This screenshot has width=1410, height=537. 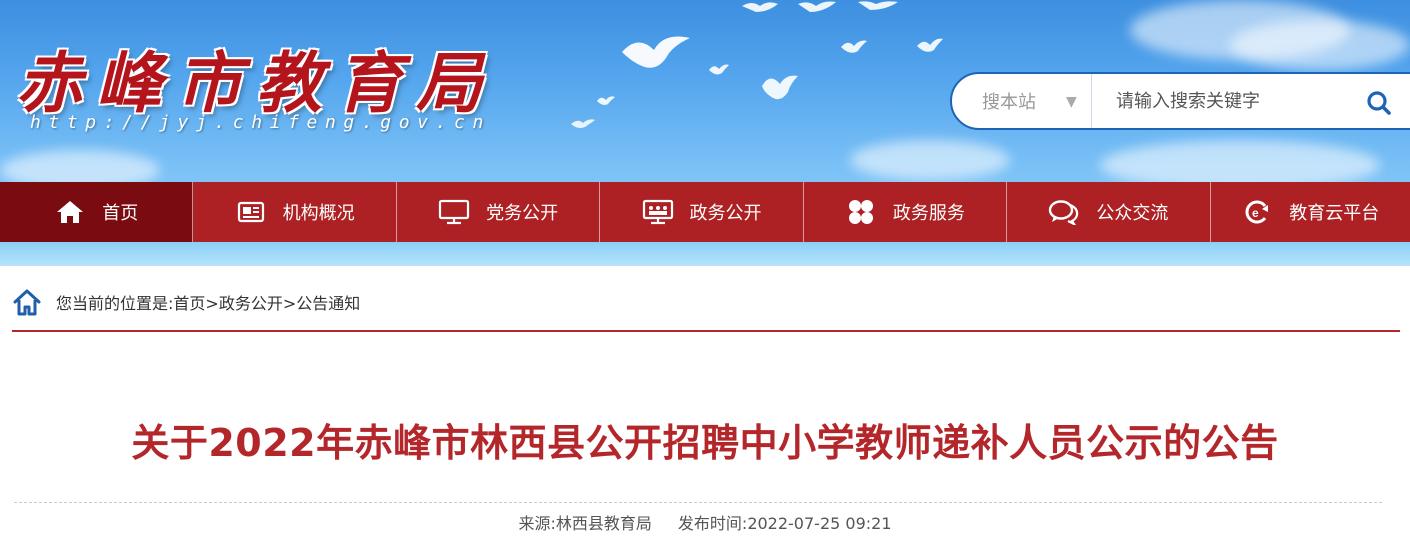 What do you see at coordinates (705, 254) in the screenshot?
I see `banner-bottom-strip` at bounding box center [705, 254].